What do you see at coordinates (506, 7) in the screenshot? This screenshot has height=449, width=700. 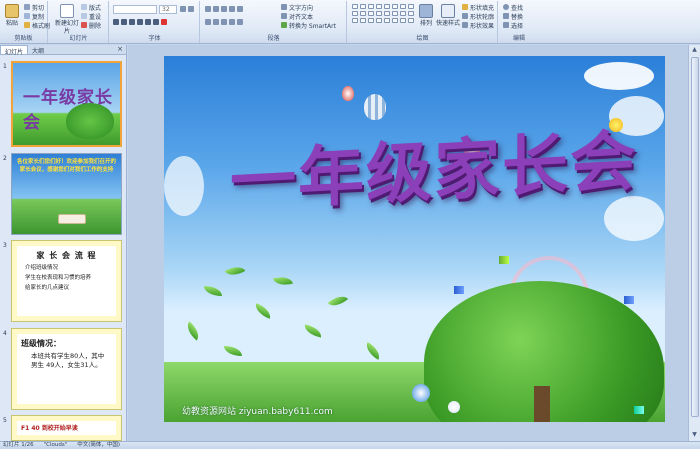 I see `find-icon` at bounding box center [506, 7].